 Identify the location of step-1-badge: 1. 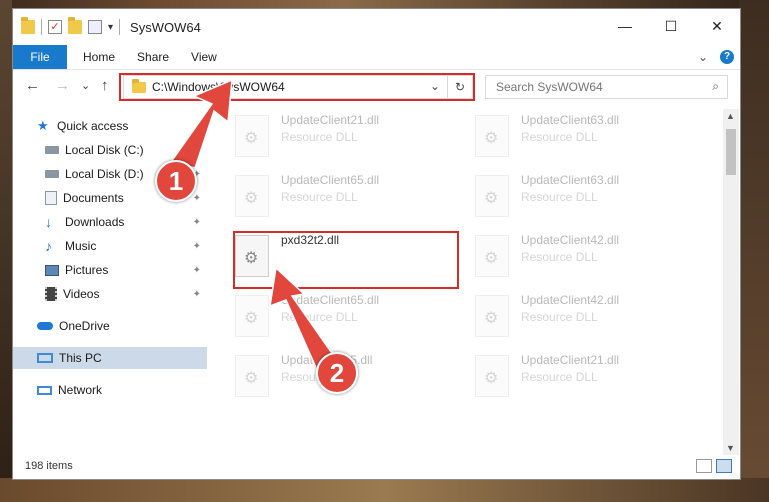
(176, 181).